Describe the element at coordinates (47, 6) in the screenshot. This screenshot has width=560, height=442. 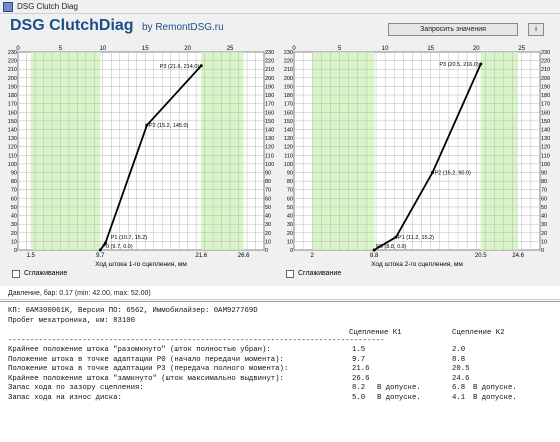
I see `window-title: DSG Clutch Diag` at that location.